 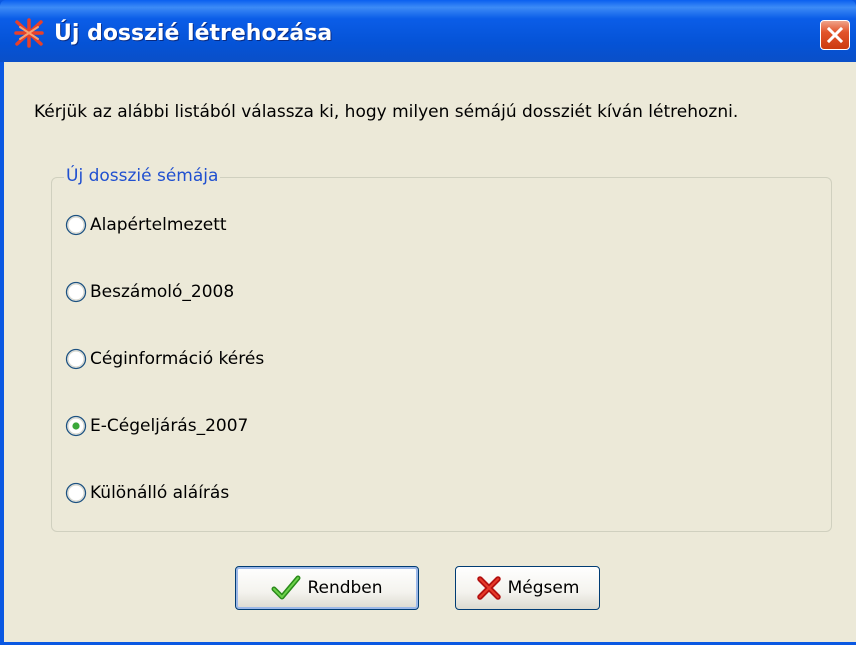 I want to click on radio-option-e-cegeljaras-2007: E-Cégeljárás_2007, so click(x=156, y=426).